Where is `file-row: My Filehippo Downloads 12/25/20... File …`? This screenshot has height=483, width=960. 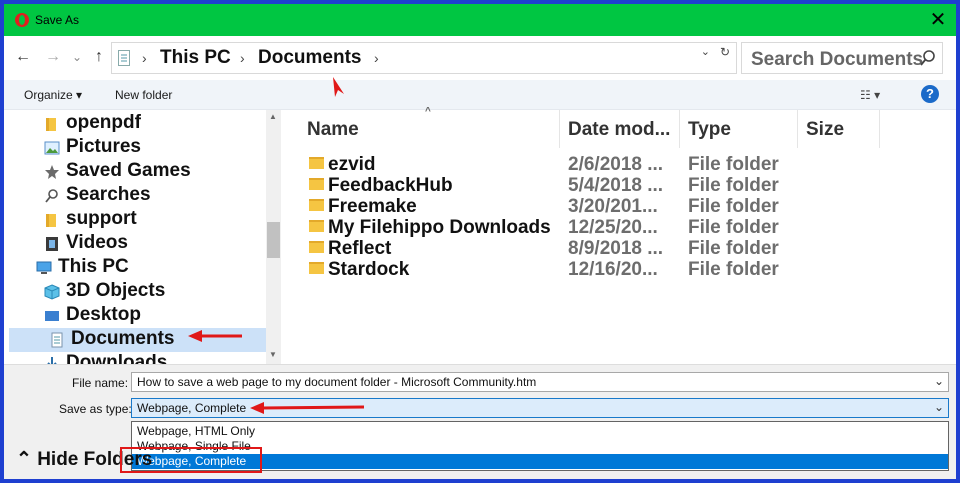
file-row: My Filehippo Downloads 12/25/20... File … is located at coordinates (587, 227).